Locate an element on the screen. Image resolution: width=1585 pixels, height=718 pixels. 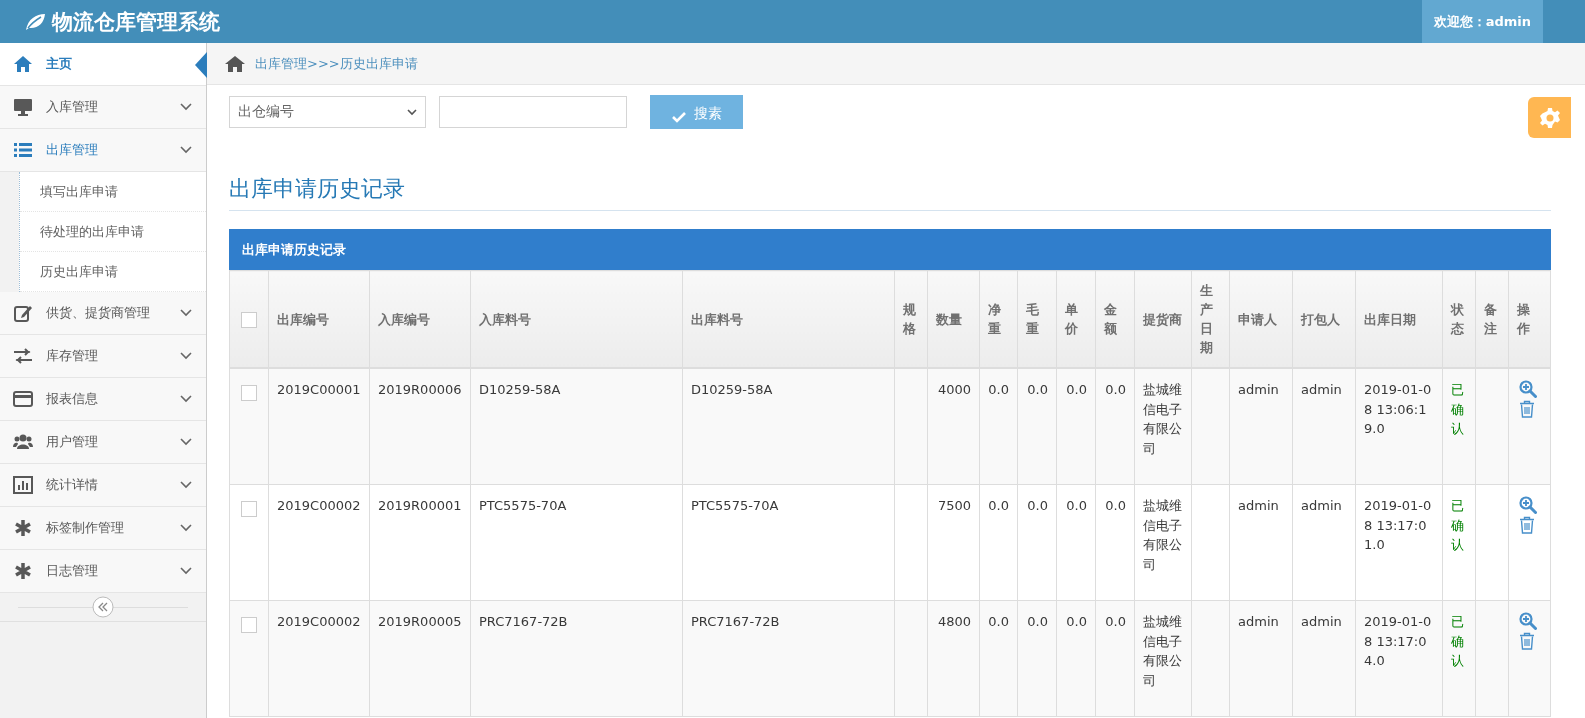
sidebar-item: 主页 is located at coordinates (103, 64).